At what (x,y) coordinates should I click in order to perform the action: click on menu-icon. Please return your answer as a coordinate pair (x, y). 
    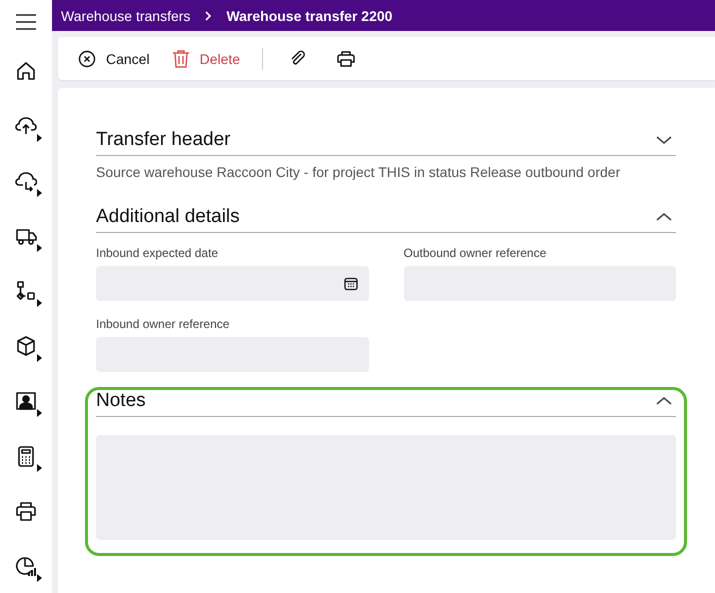
    Looking at the image, I should click on (26, 22).